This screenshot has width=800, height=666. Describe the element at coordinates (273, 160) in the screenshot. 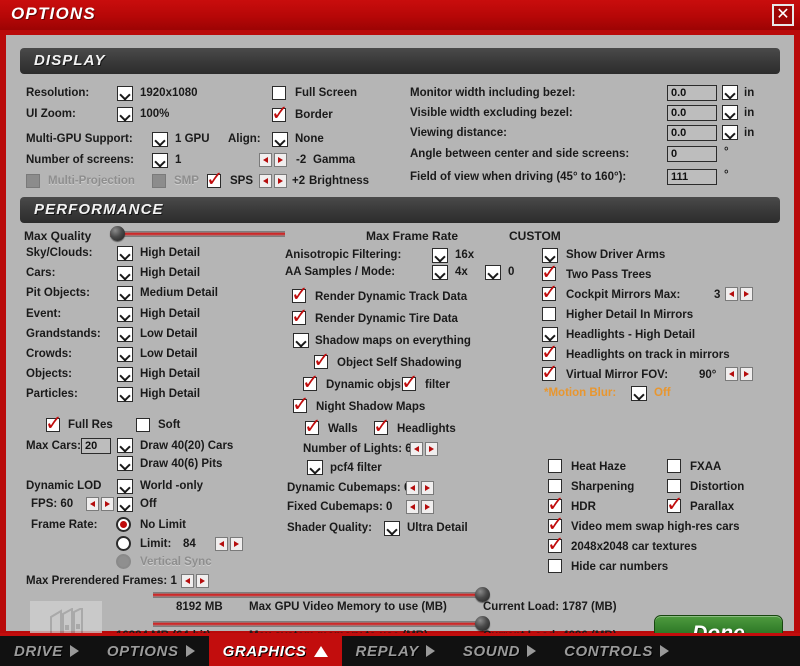

I see `gamma-spinner` at that location.